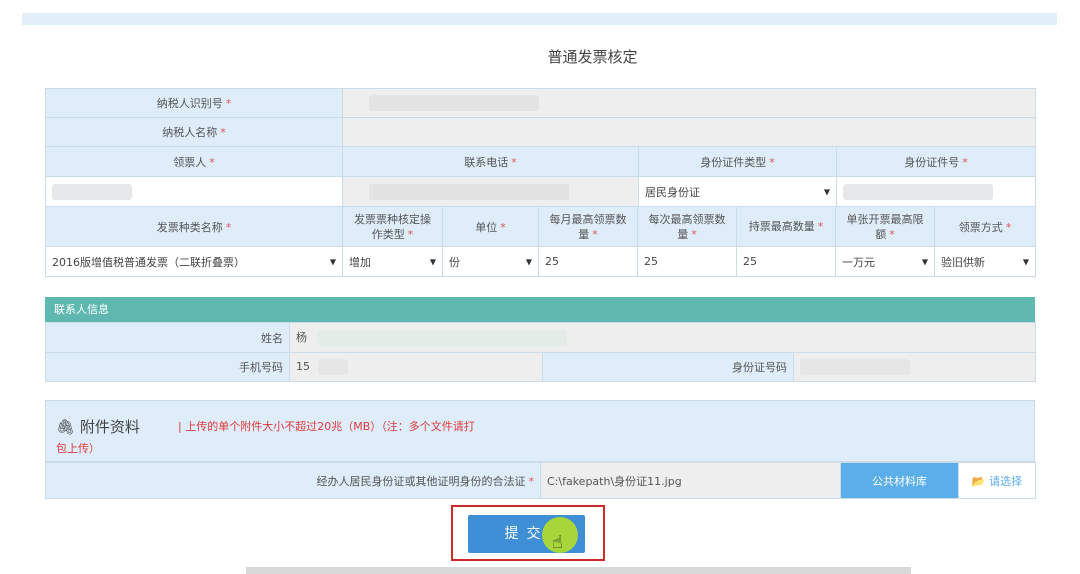 The height and width of the screenshot is (574, 1080). Describe the element at coordinates (588, 226) in the screenshot. I see `monthly-max-header: 每月最高领票数量 *` at that location.